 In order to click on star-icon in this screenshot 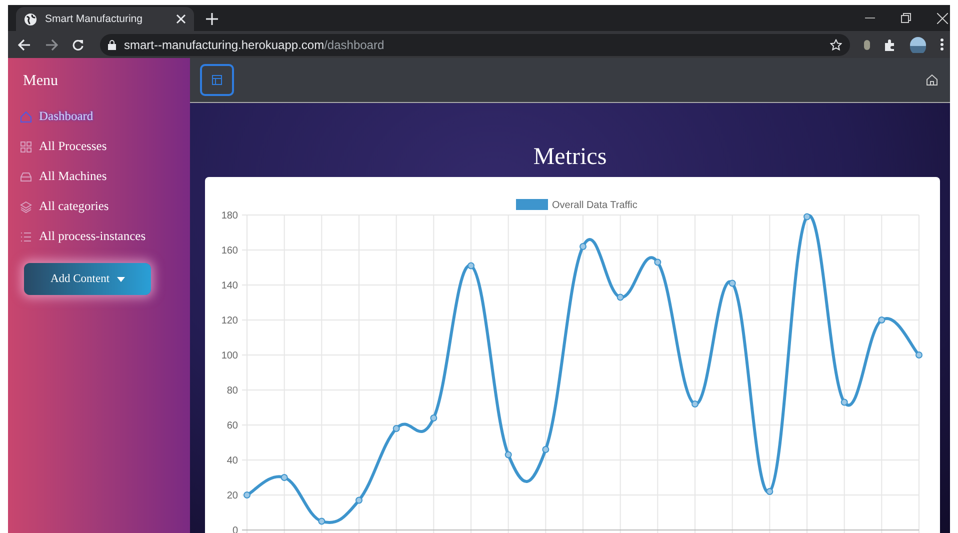, I will do `click(836, 44)`.